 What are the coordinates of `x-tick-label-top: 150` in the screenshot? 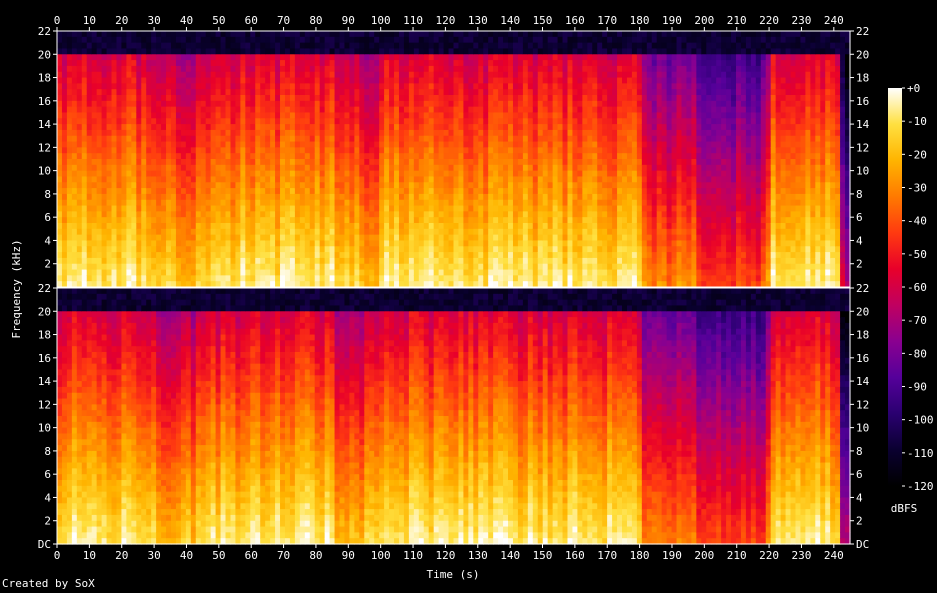 It's located at (543, 20).